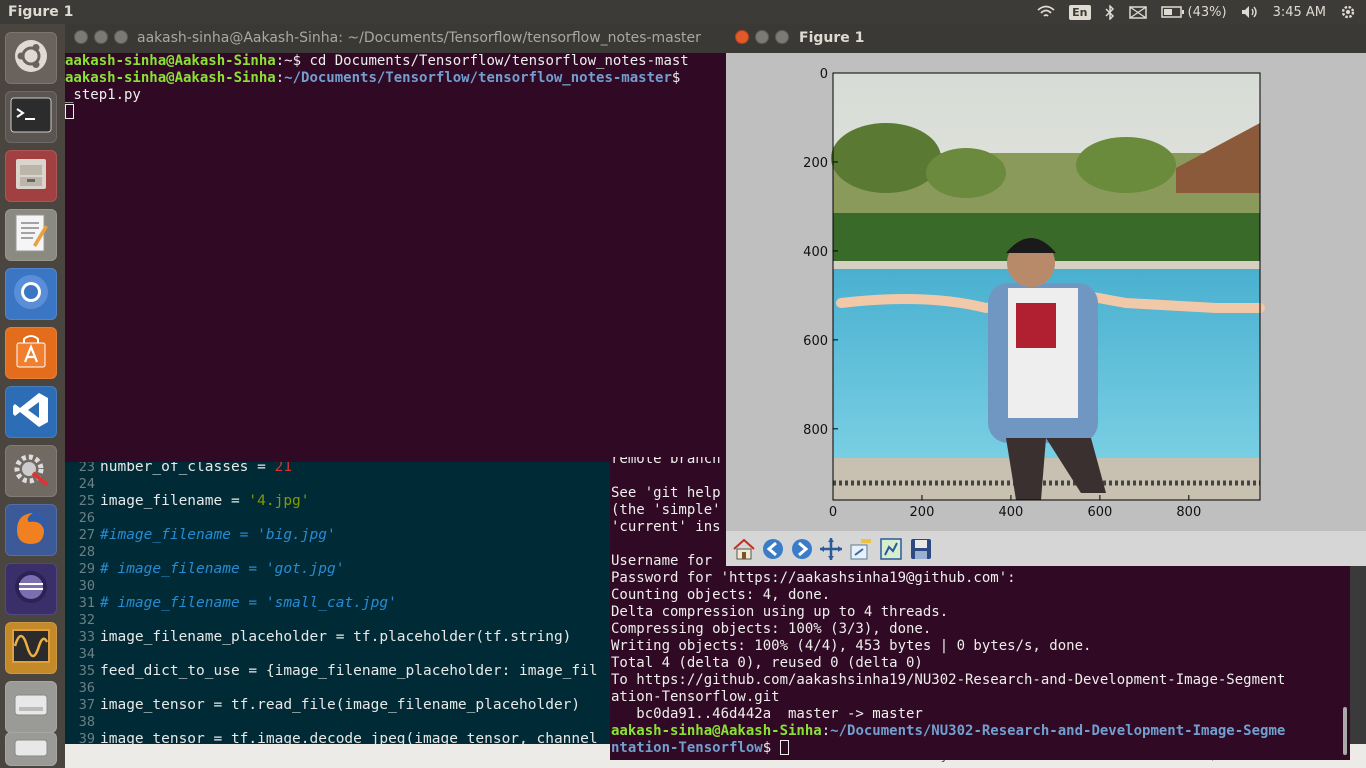 The width and height of the screenshot is (1366, 768). I want to click on code-line: 36, so click(82, 688).